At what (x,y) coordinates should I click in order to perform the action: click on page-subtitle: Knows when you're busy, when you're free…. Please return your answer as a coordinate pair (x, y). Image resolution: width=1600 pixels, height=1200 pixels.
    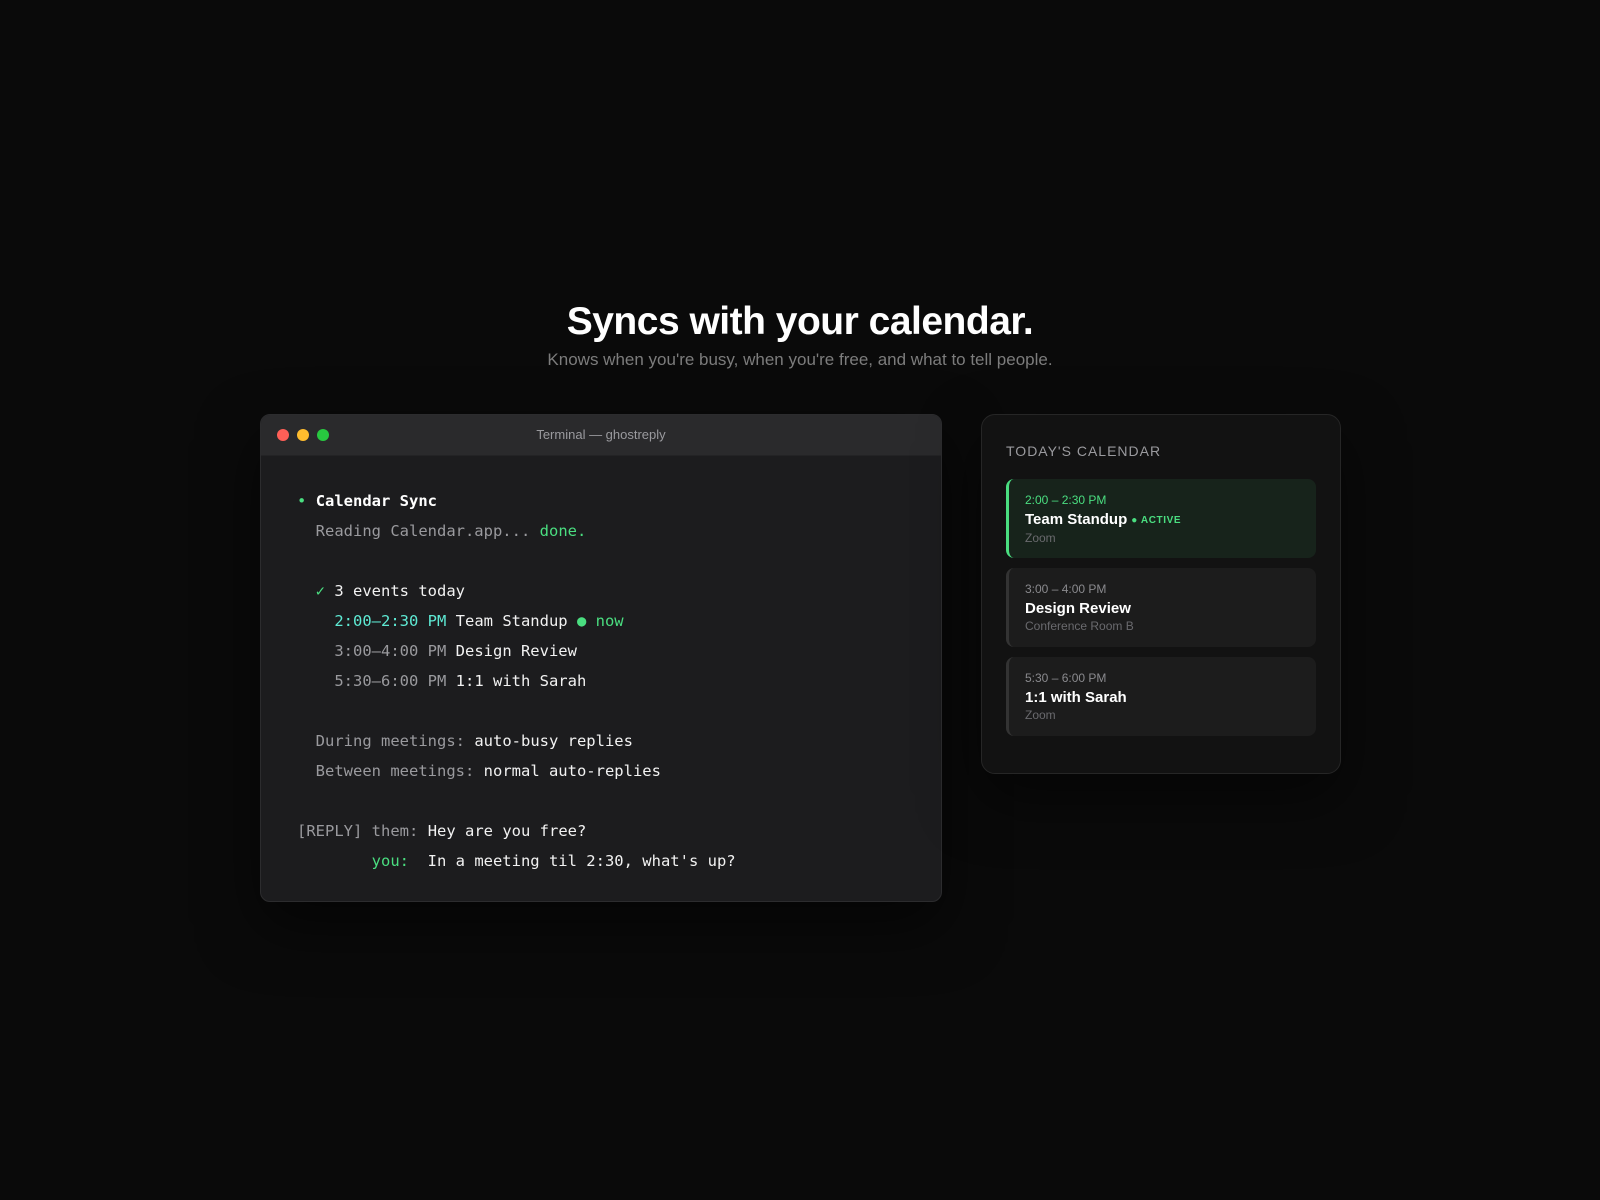
    Looking at the image, I should click on (800, 359).